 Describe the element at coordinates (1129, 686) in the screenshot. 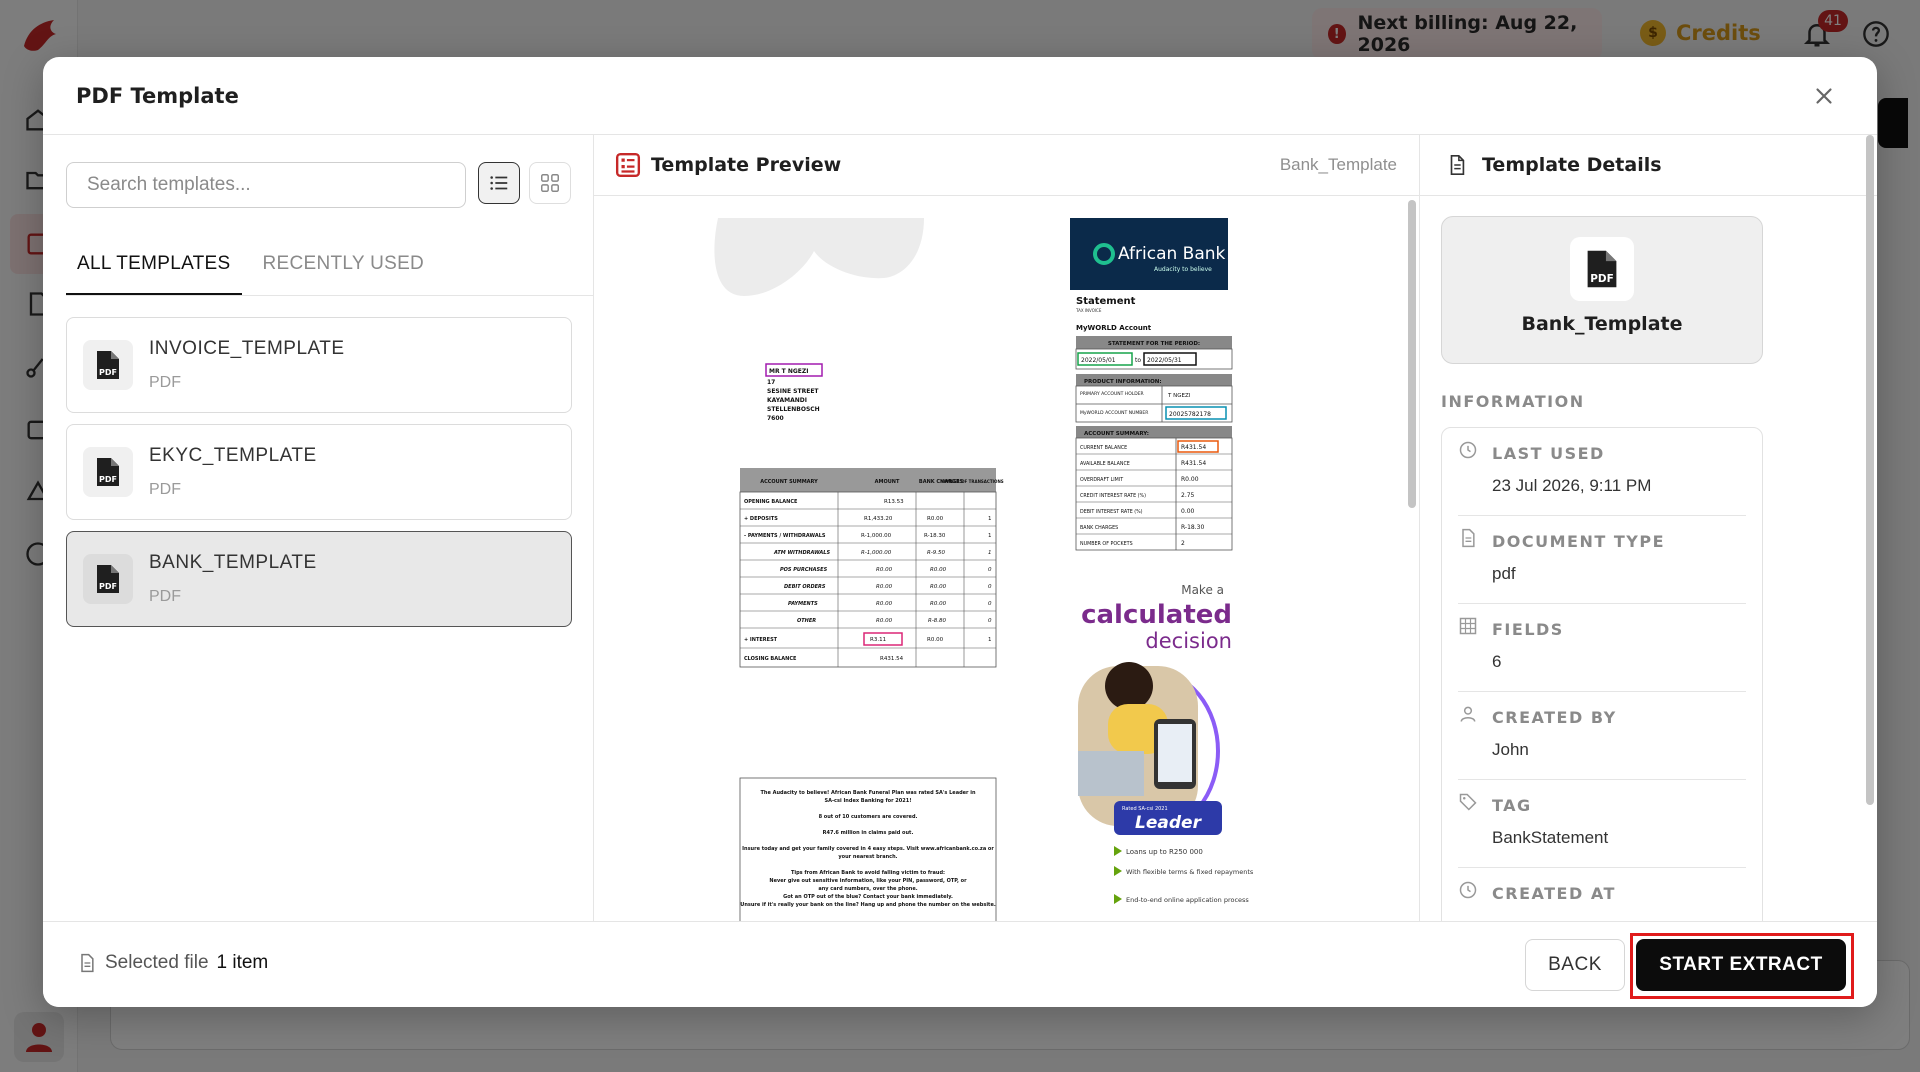

I see `promo-photo-person` at that location.